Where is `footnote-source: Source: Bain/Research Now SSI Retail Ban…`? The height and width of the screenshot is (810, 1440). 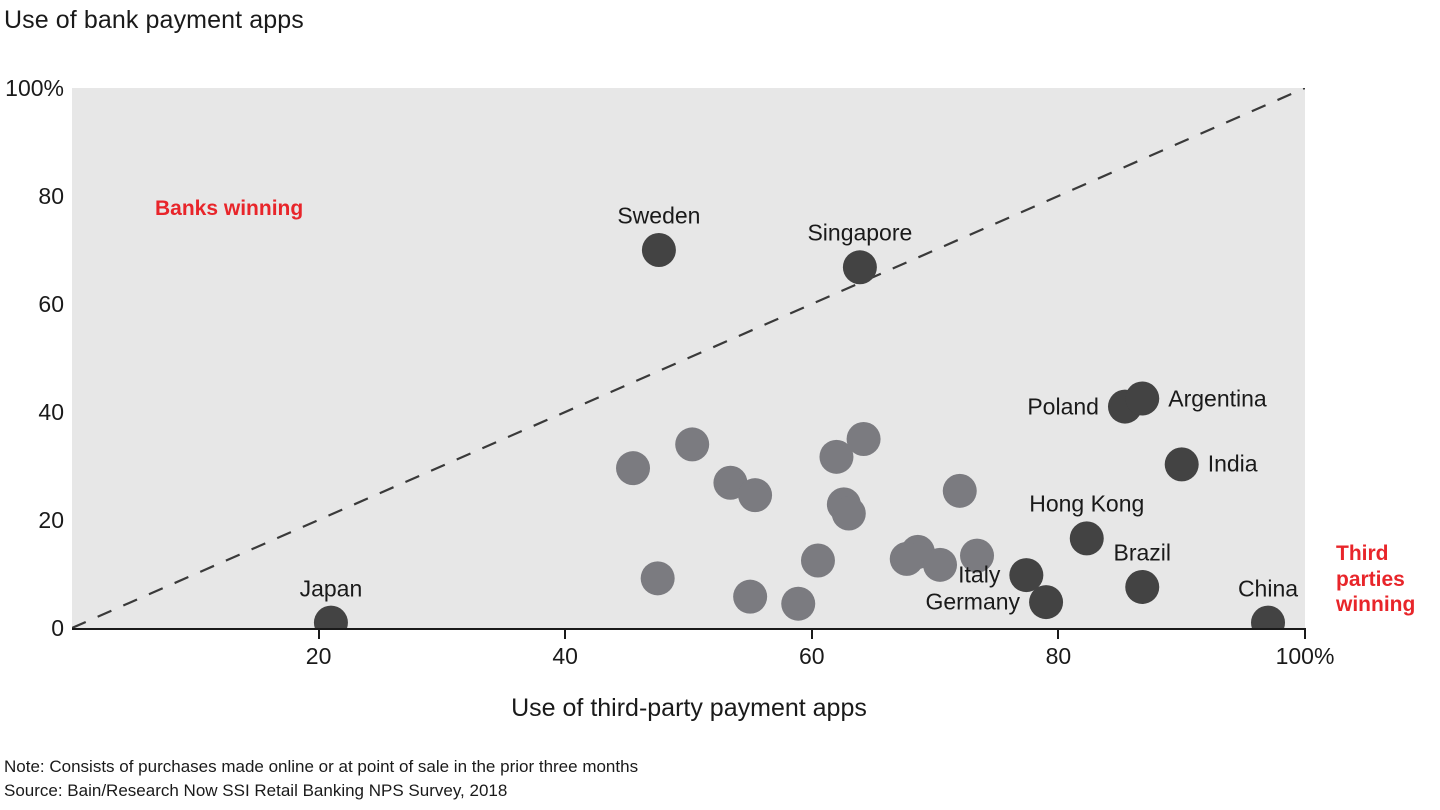
footnote-source: Source: Bain/Research Now SSI Retail Ban… is located at coordinates (256, 791).